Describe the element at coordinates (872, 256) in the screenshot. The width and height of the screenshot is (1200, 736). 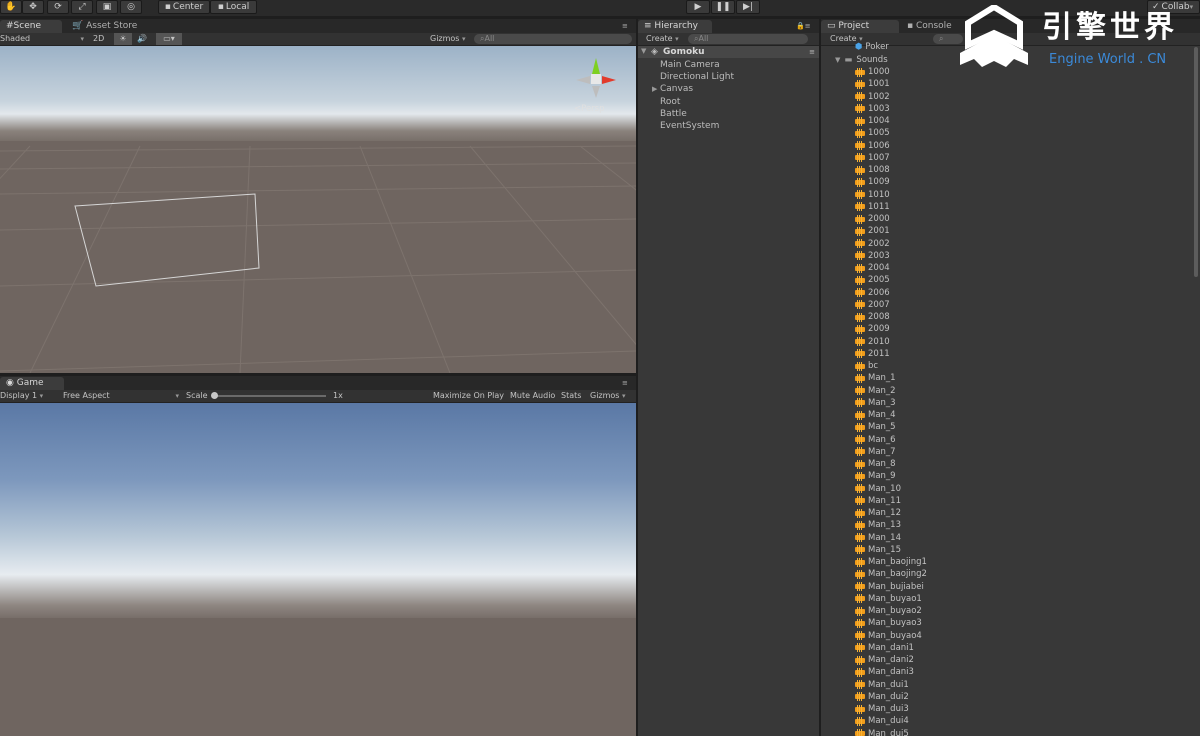
I see `project-file-item: 2003` at that location.